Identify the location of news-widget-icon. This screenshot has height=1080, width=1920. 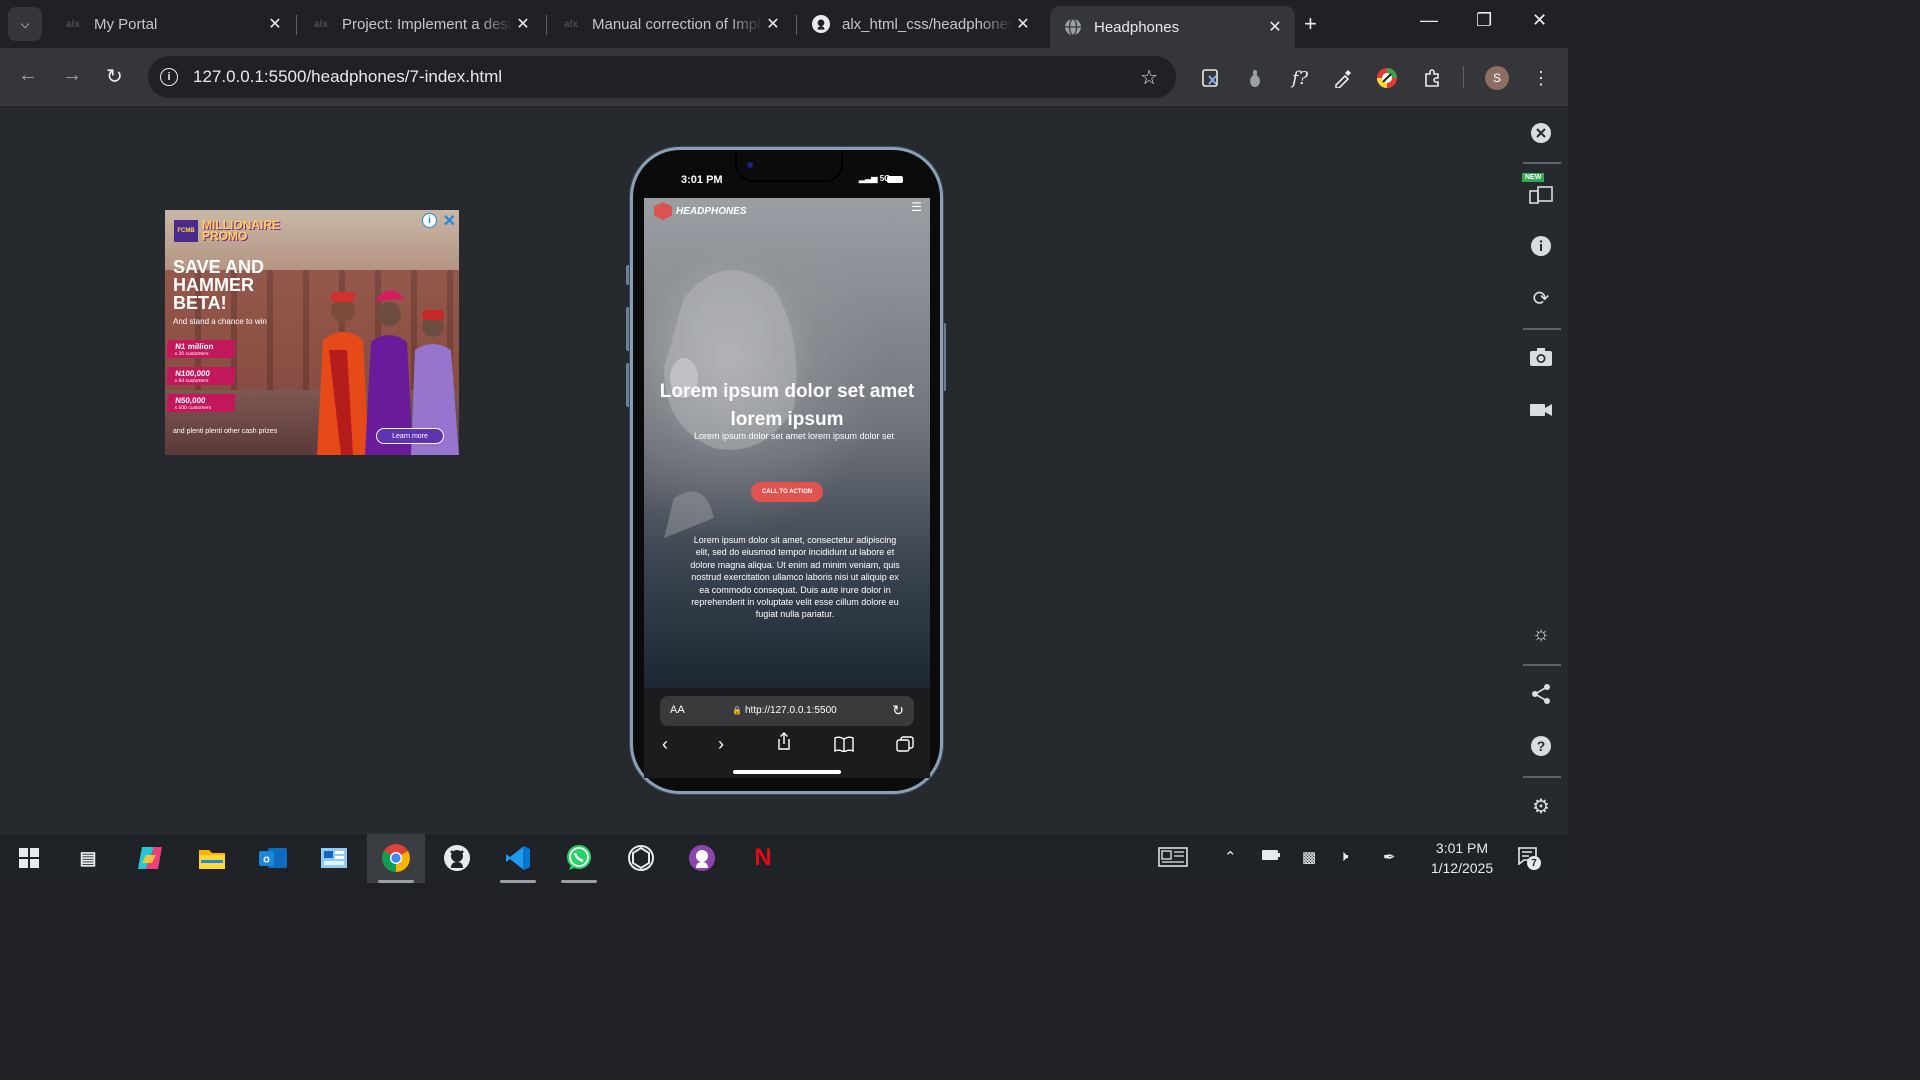
(1173, 859).